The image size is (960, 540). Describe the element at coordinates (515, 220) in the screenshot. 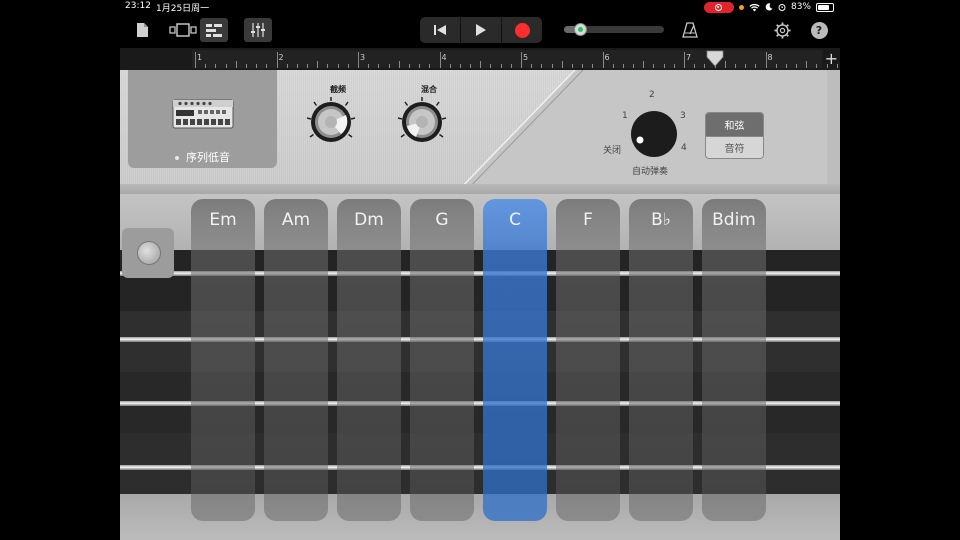

I see `chord-label: C` at that location.